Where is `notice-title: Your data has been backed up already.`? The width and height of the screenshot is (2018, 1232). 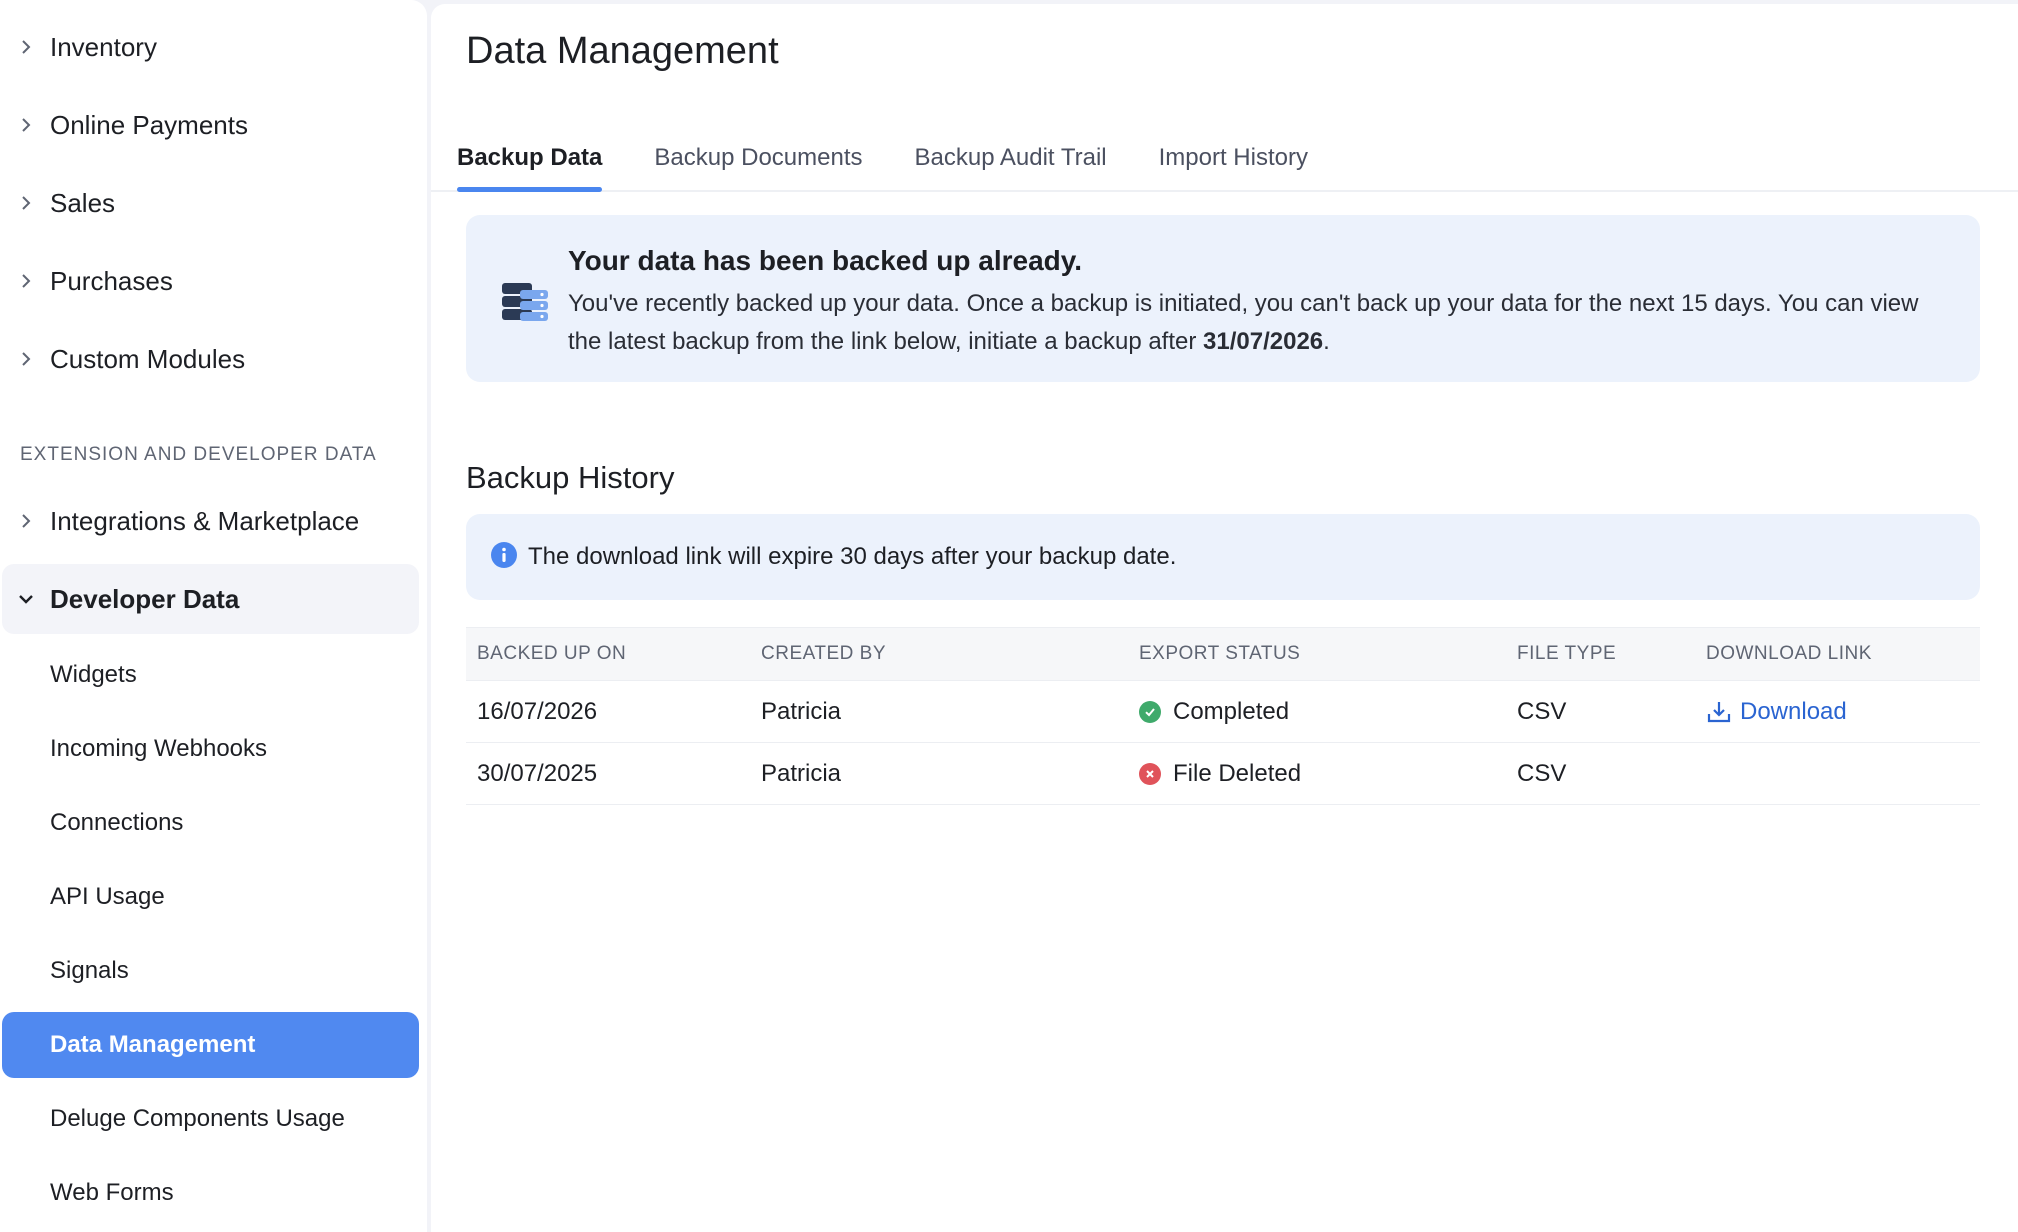 notice-title: Your data has been backed up already. is located at coordinates (825, 260).